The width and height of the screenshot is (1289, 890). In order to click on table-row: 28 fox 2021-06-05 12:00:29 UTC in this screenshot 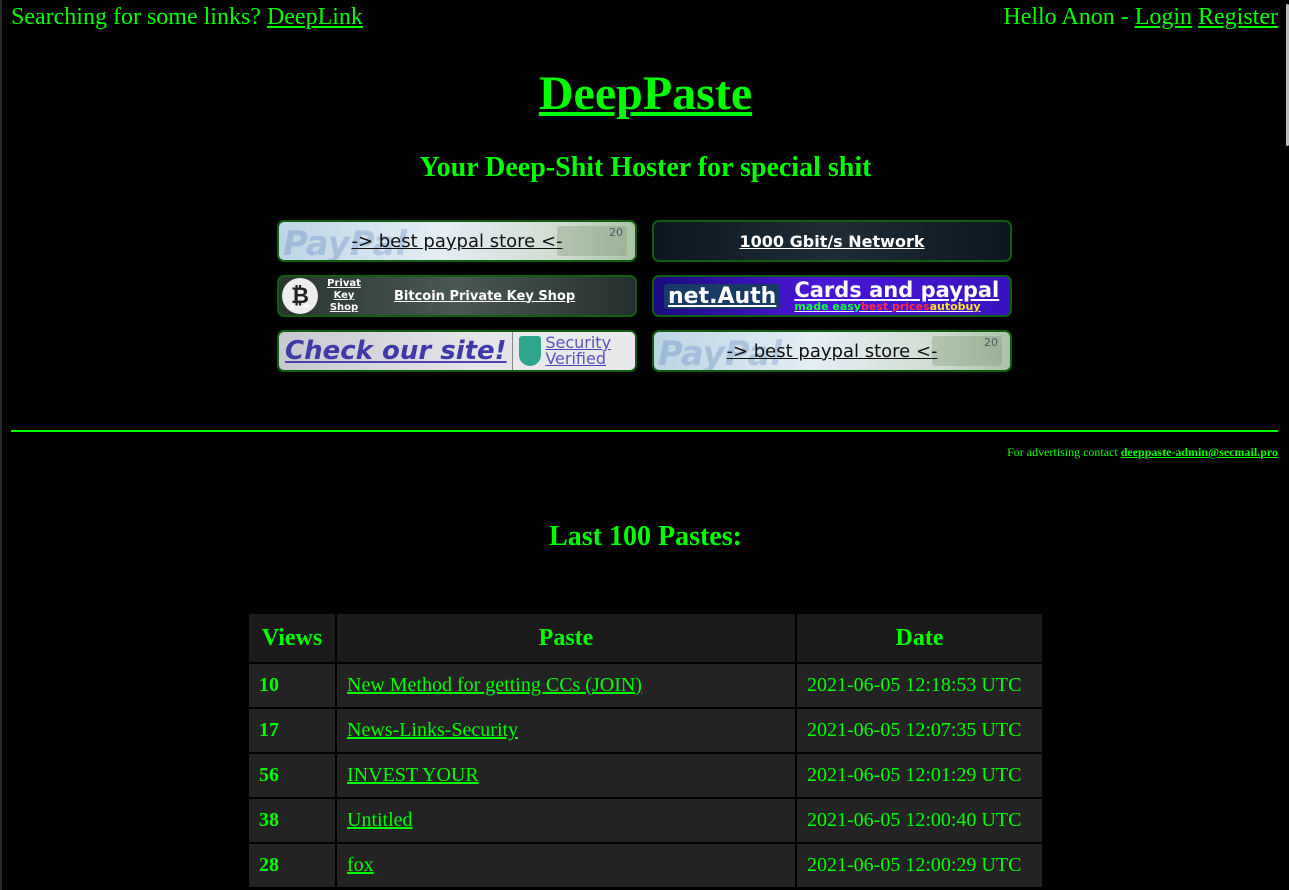, I will do `click(645, 865)`.